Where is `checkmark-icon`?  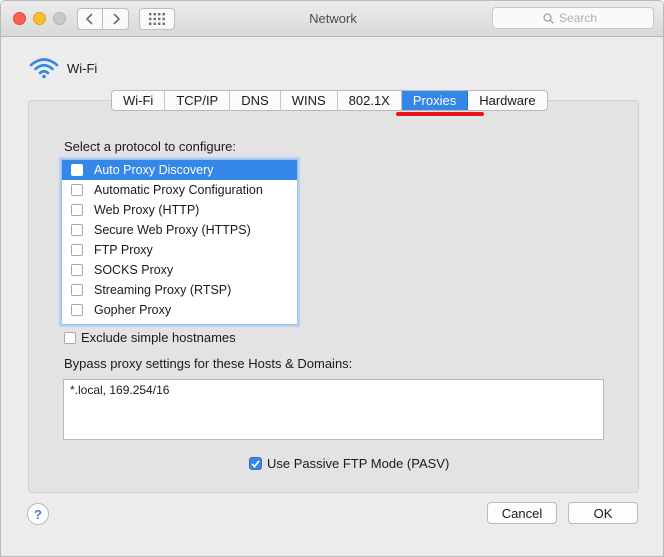 checkmark-icon is located at coordinates (255, 463).